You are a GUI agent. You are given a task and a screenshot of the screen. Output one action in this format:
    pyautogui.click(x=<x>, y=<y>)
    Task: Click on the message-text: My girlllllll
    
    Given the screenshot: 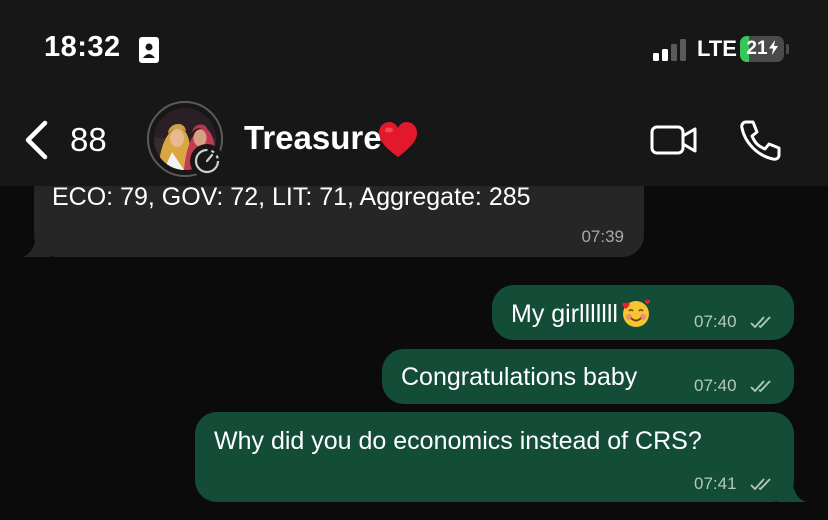 What is the action you would take?
    pyautogui.click(x=581, y=313)
    